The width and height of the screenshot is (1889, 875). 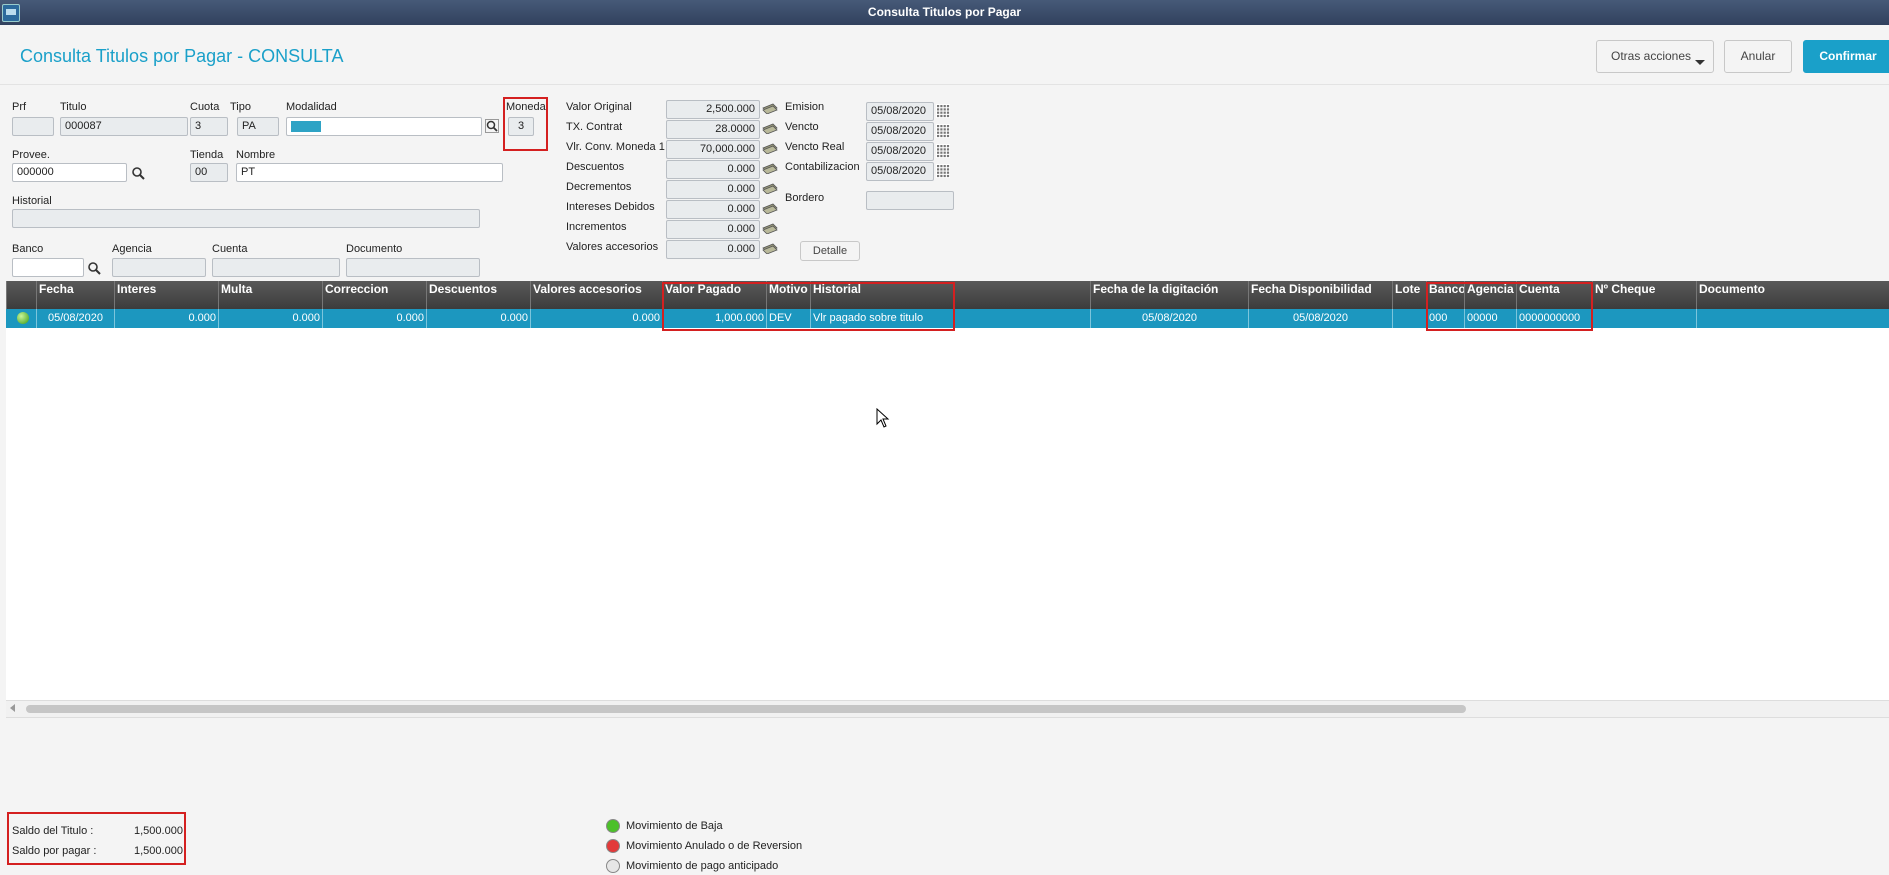 I want to click on grid-cell-interes: 0.000, so click(x=166, y=318).